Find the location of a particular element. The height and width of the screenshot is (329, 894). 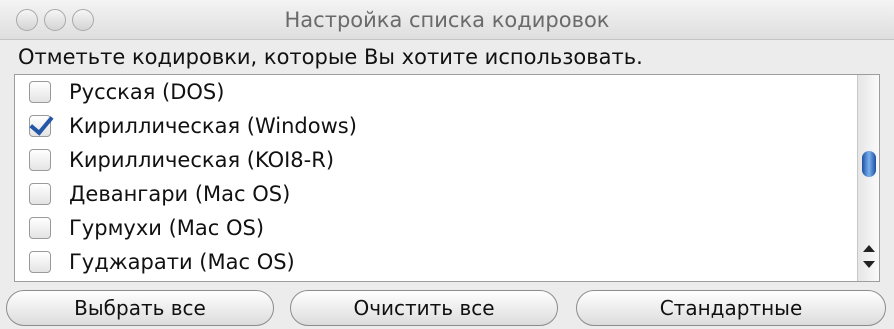

list-item-encoding: Гурмухи (Mac OS) is located at coordinates (146, 228).